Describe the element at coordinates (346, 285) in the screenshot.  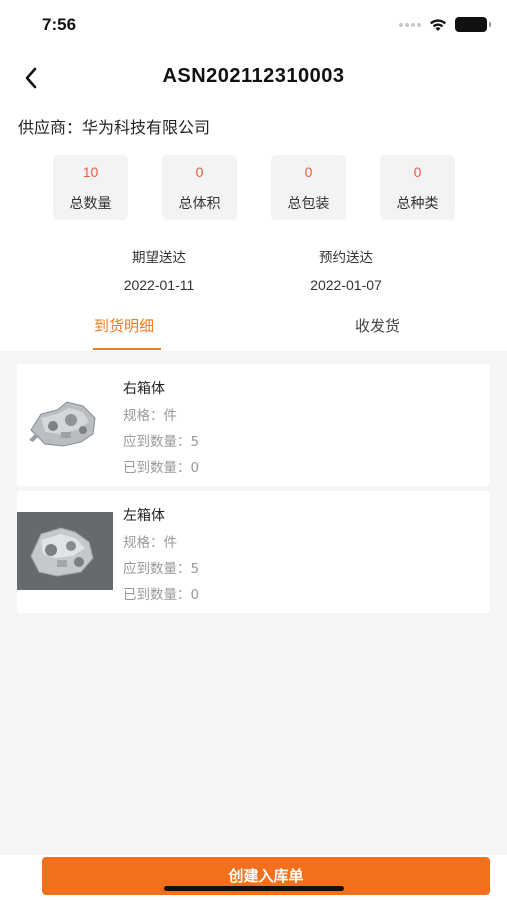
I see `scheduled-delivery-value: 2022-01-07` at that location.